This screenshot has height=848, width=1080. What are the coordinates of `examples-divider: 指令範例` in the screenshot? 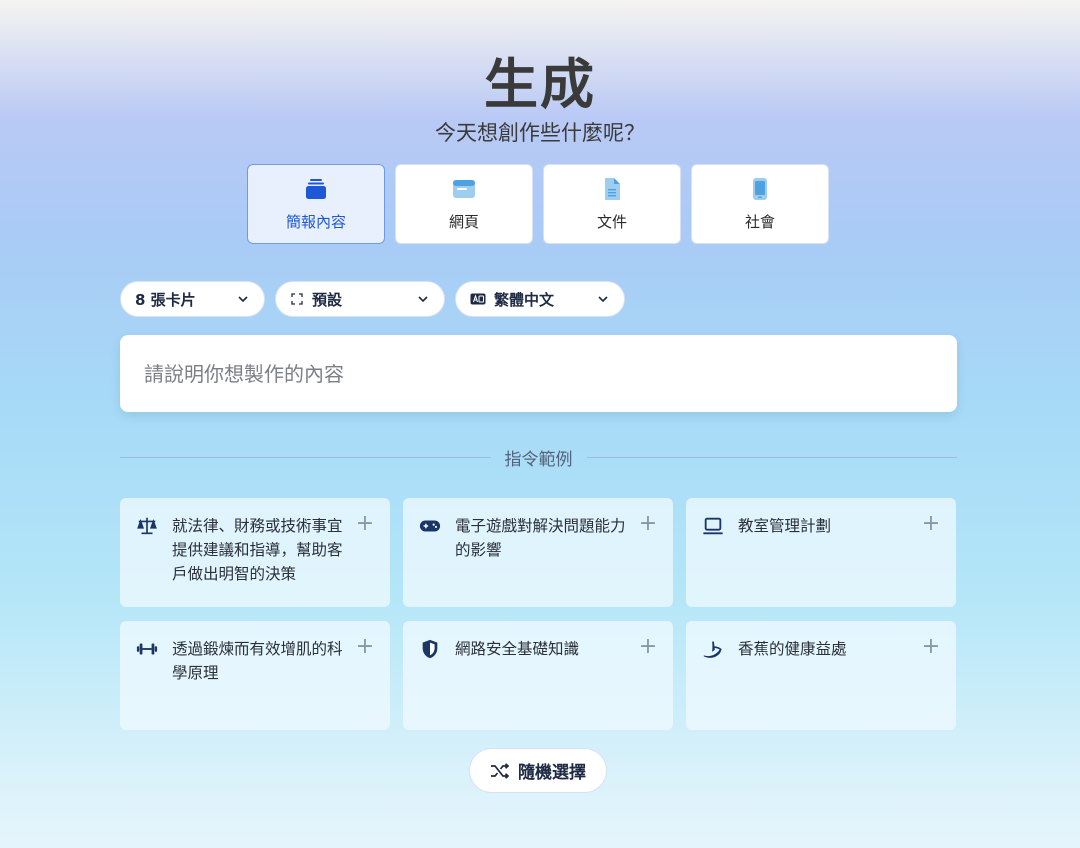 It's located at (538, 458).